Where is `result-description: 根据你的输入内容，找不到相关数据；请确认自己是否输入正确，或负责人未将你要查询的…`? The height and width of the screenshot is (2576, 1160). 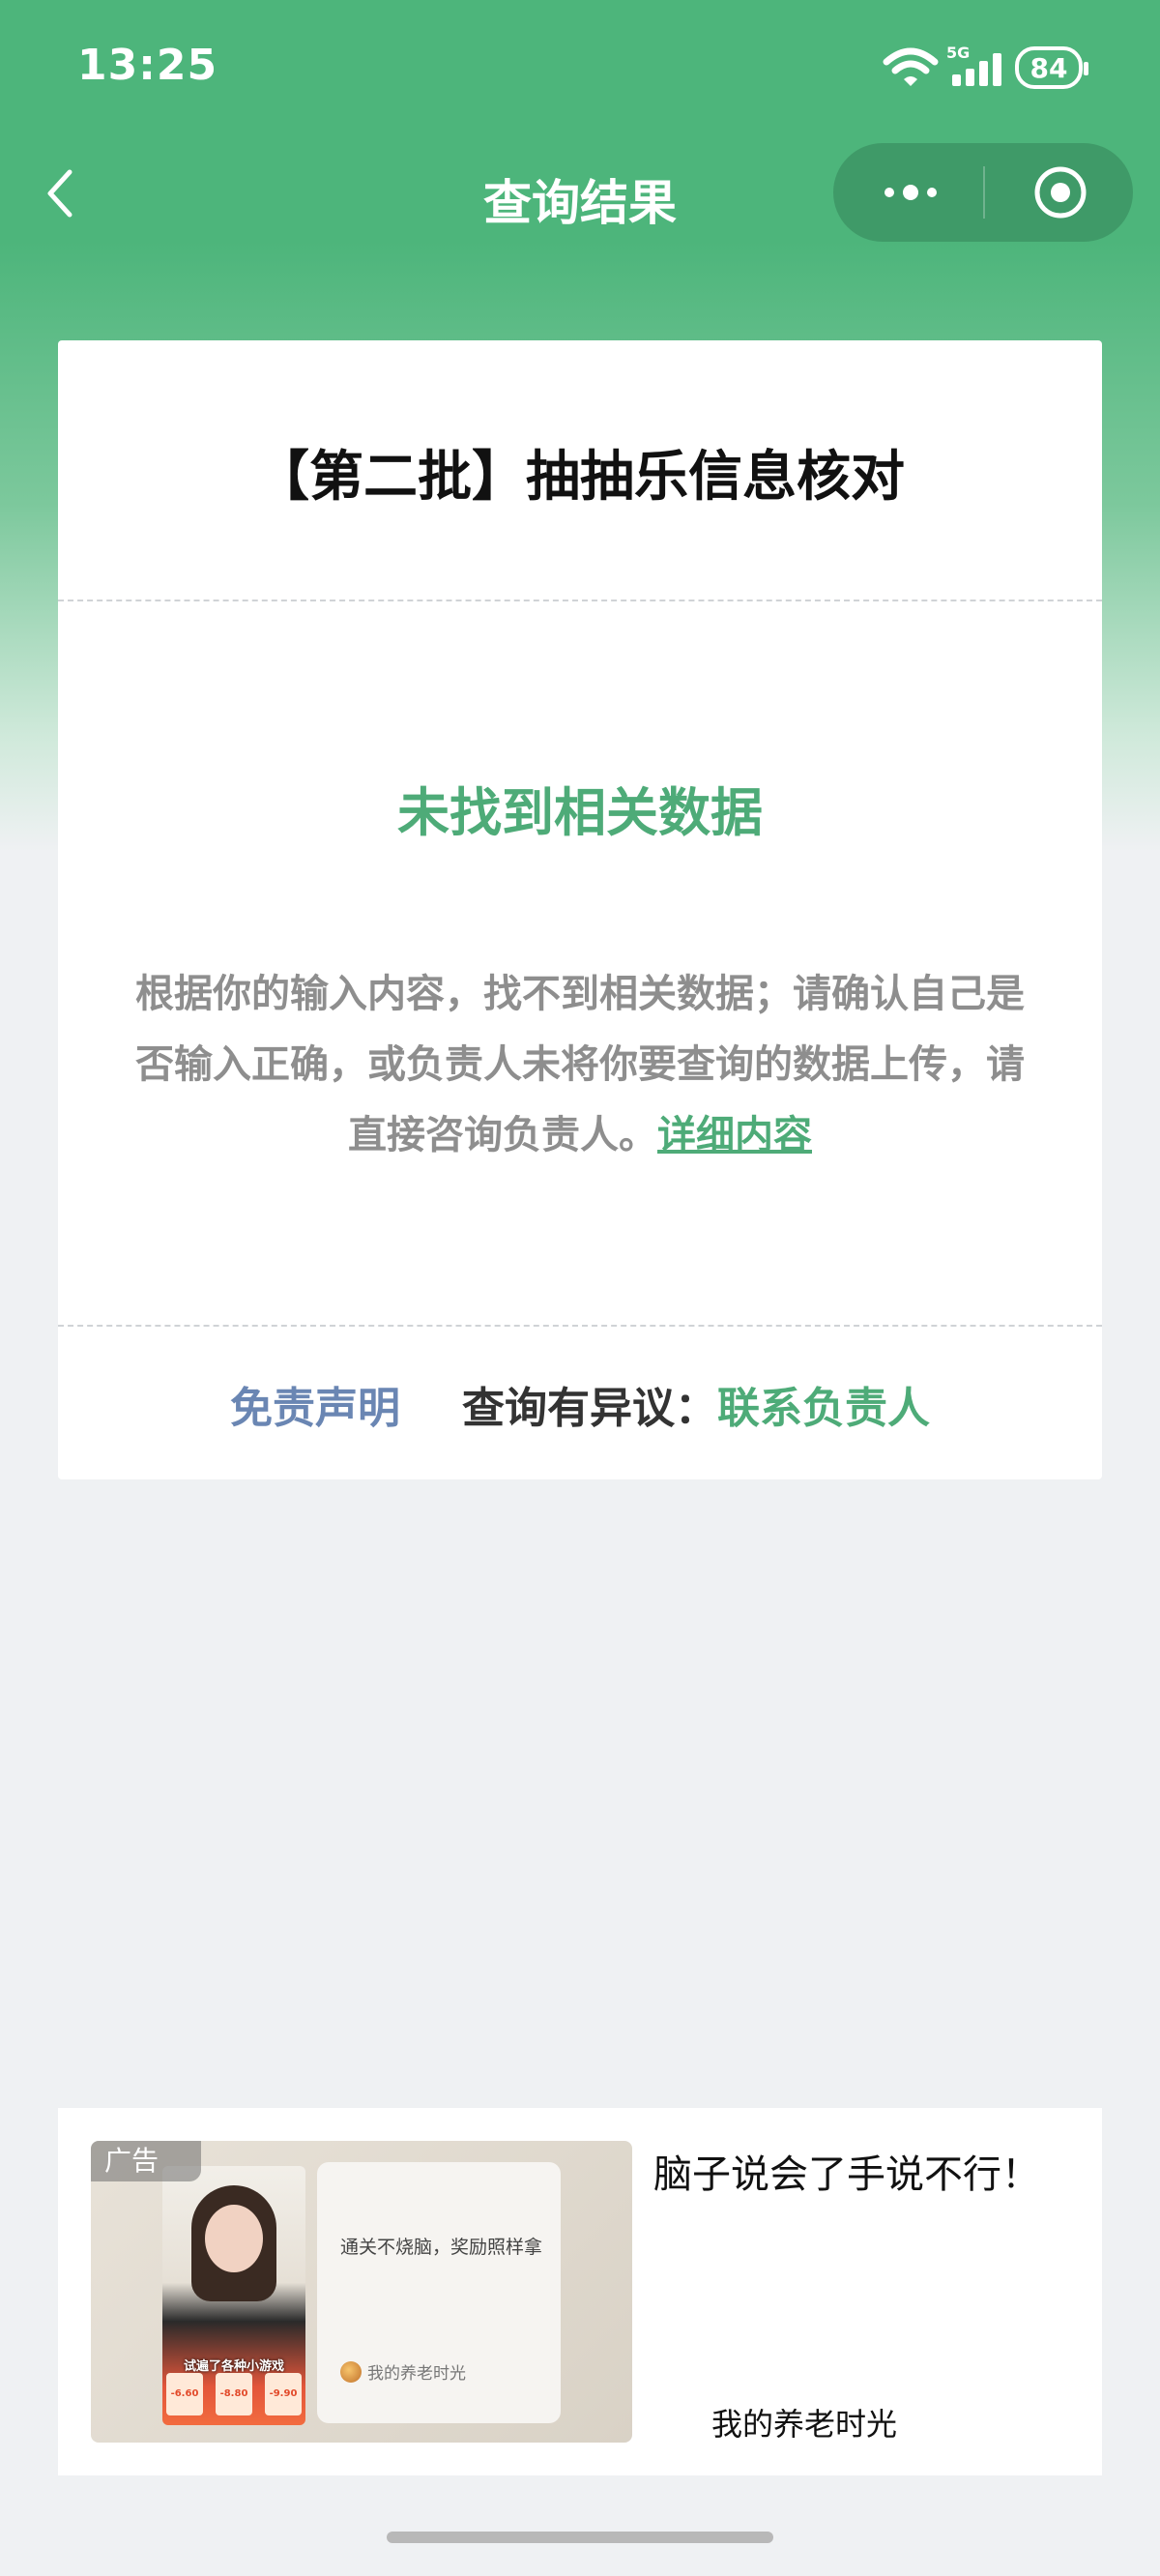
result-description: 根据你的输入内容，找不到相关数据；请确认自己是否输入正确，或负责人未将你要查询的… is located at coordinates (580, 1065).